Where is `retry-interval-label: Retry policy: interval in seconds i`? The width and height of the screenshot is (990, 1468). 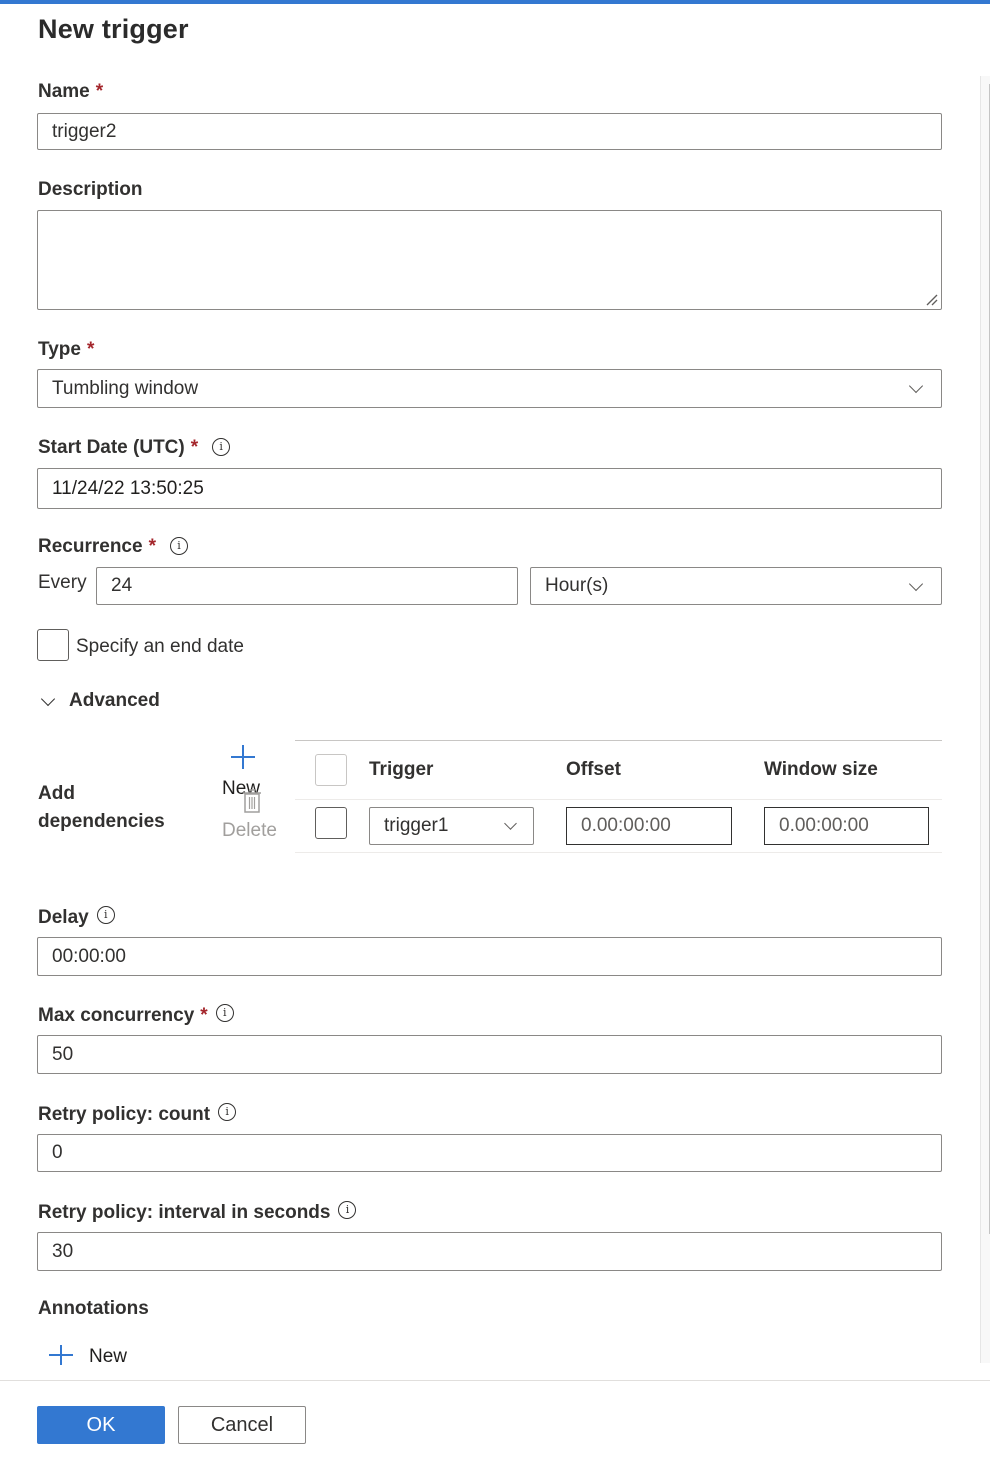 retry-interval-label: Retry policy: interval in seconds i is located at coordinates (197, 1212).